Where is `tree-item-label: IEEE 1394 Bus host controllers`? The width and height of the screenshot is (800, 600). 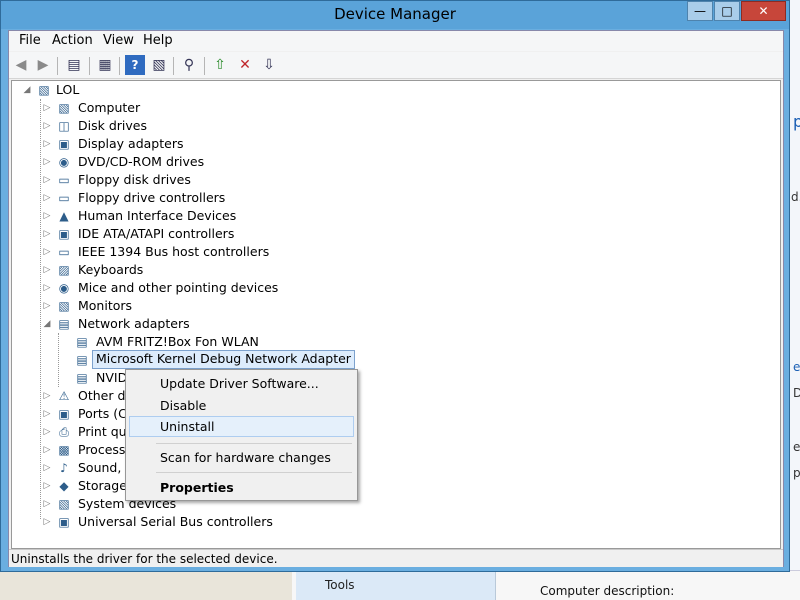 tree-item-label: IEEE 1394 Bus host controllers is located at coordinates (174, 251).